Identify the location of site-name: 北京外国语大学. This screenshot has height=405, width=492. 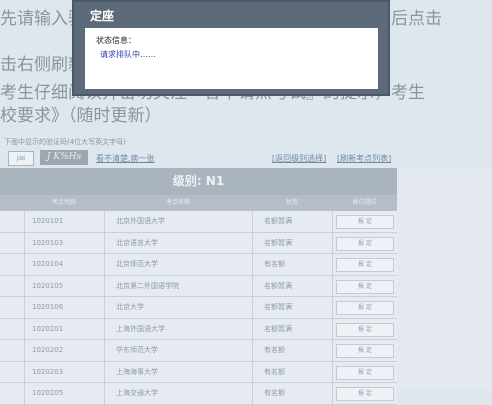
(140, 221).